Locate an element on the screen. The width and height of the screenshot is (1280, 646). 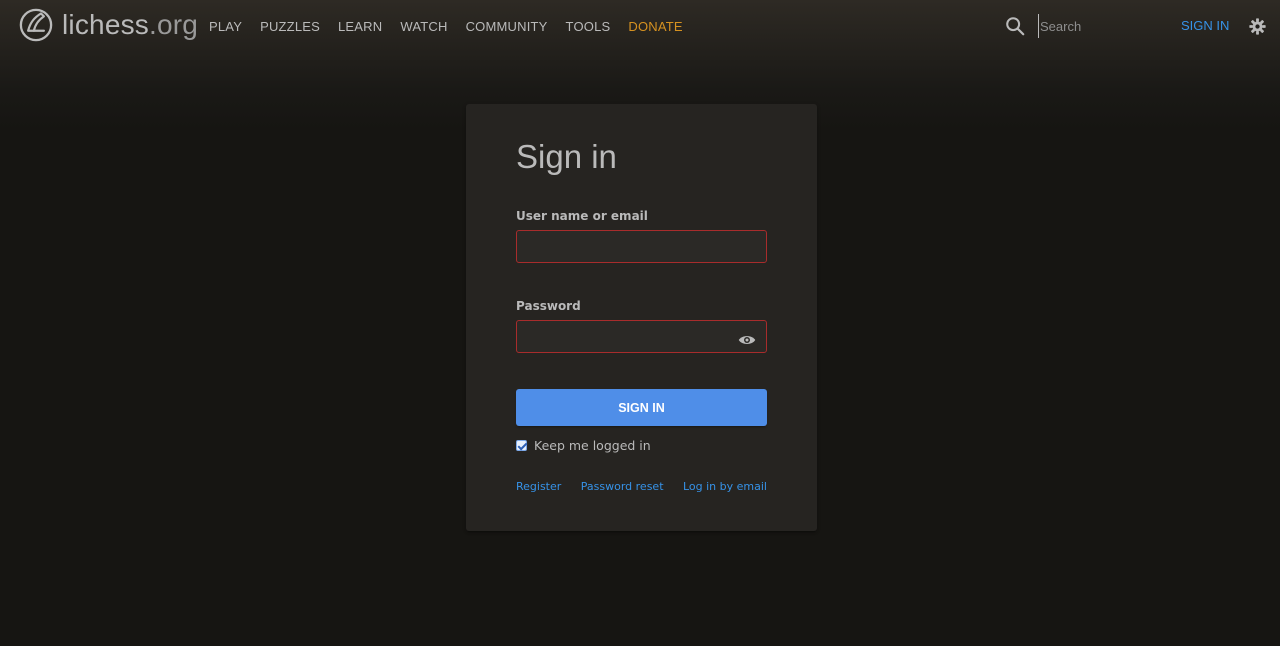
nav-donate: DONATE is located at coordinates (655, 26).